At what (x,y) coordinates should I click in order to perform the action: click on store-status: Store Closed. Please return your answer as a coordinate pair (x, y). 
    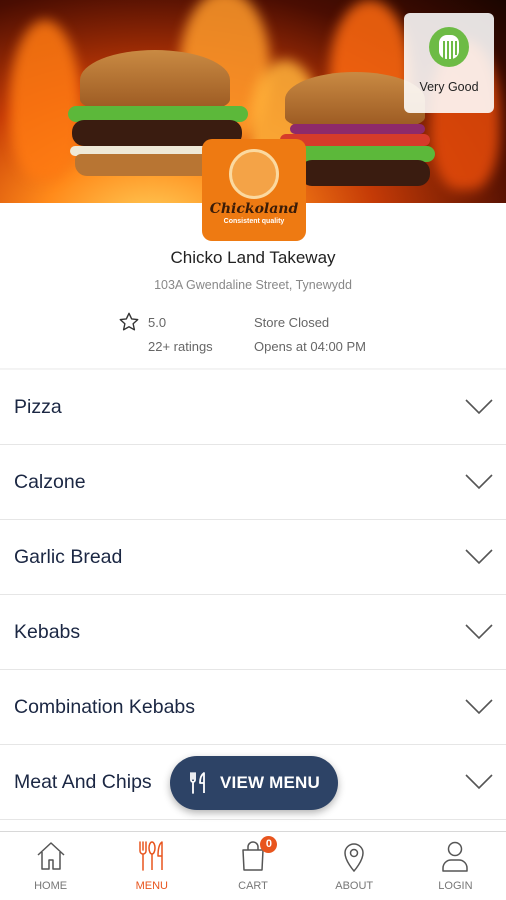
    Looking at the image, I should click on (292, 322).